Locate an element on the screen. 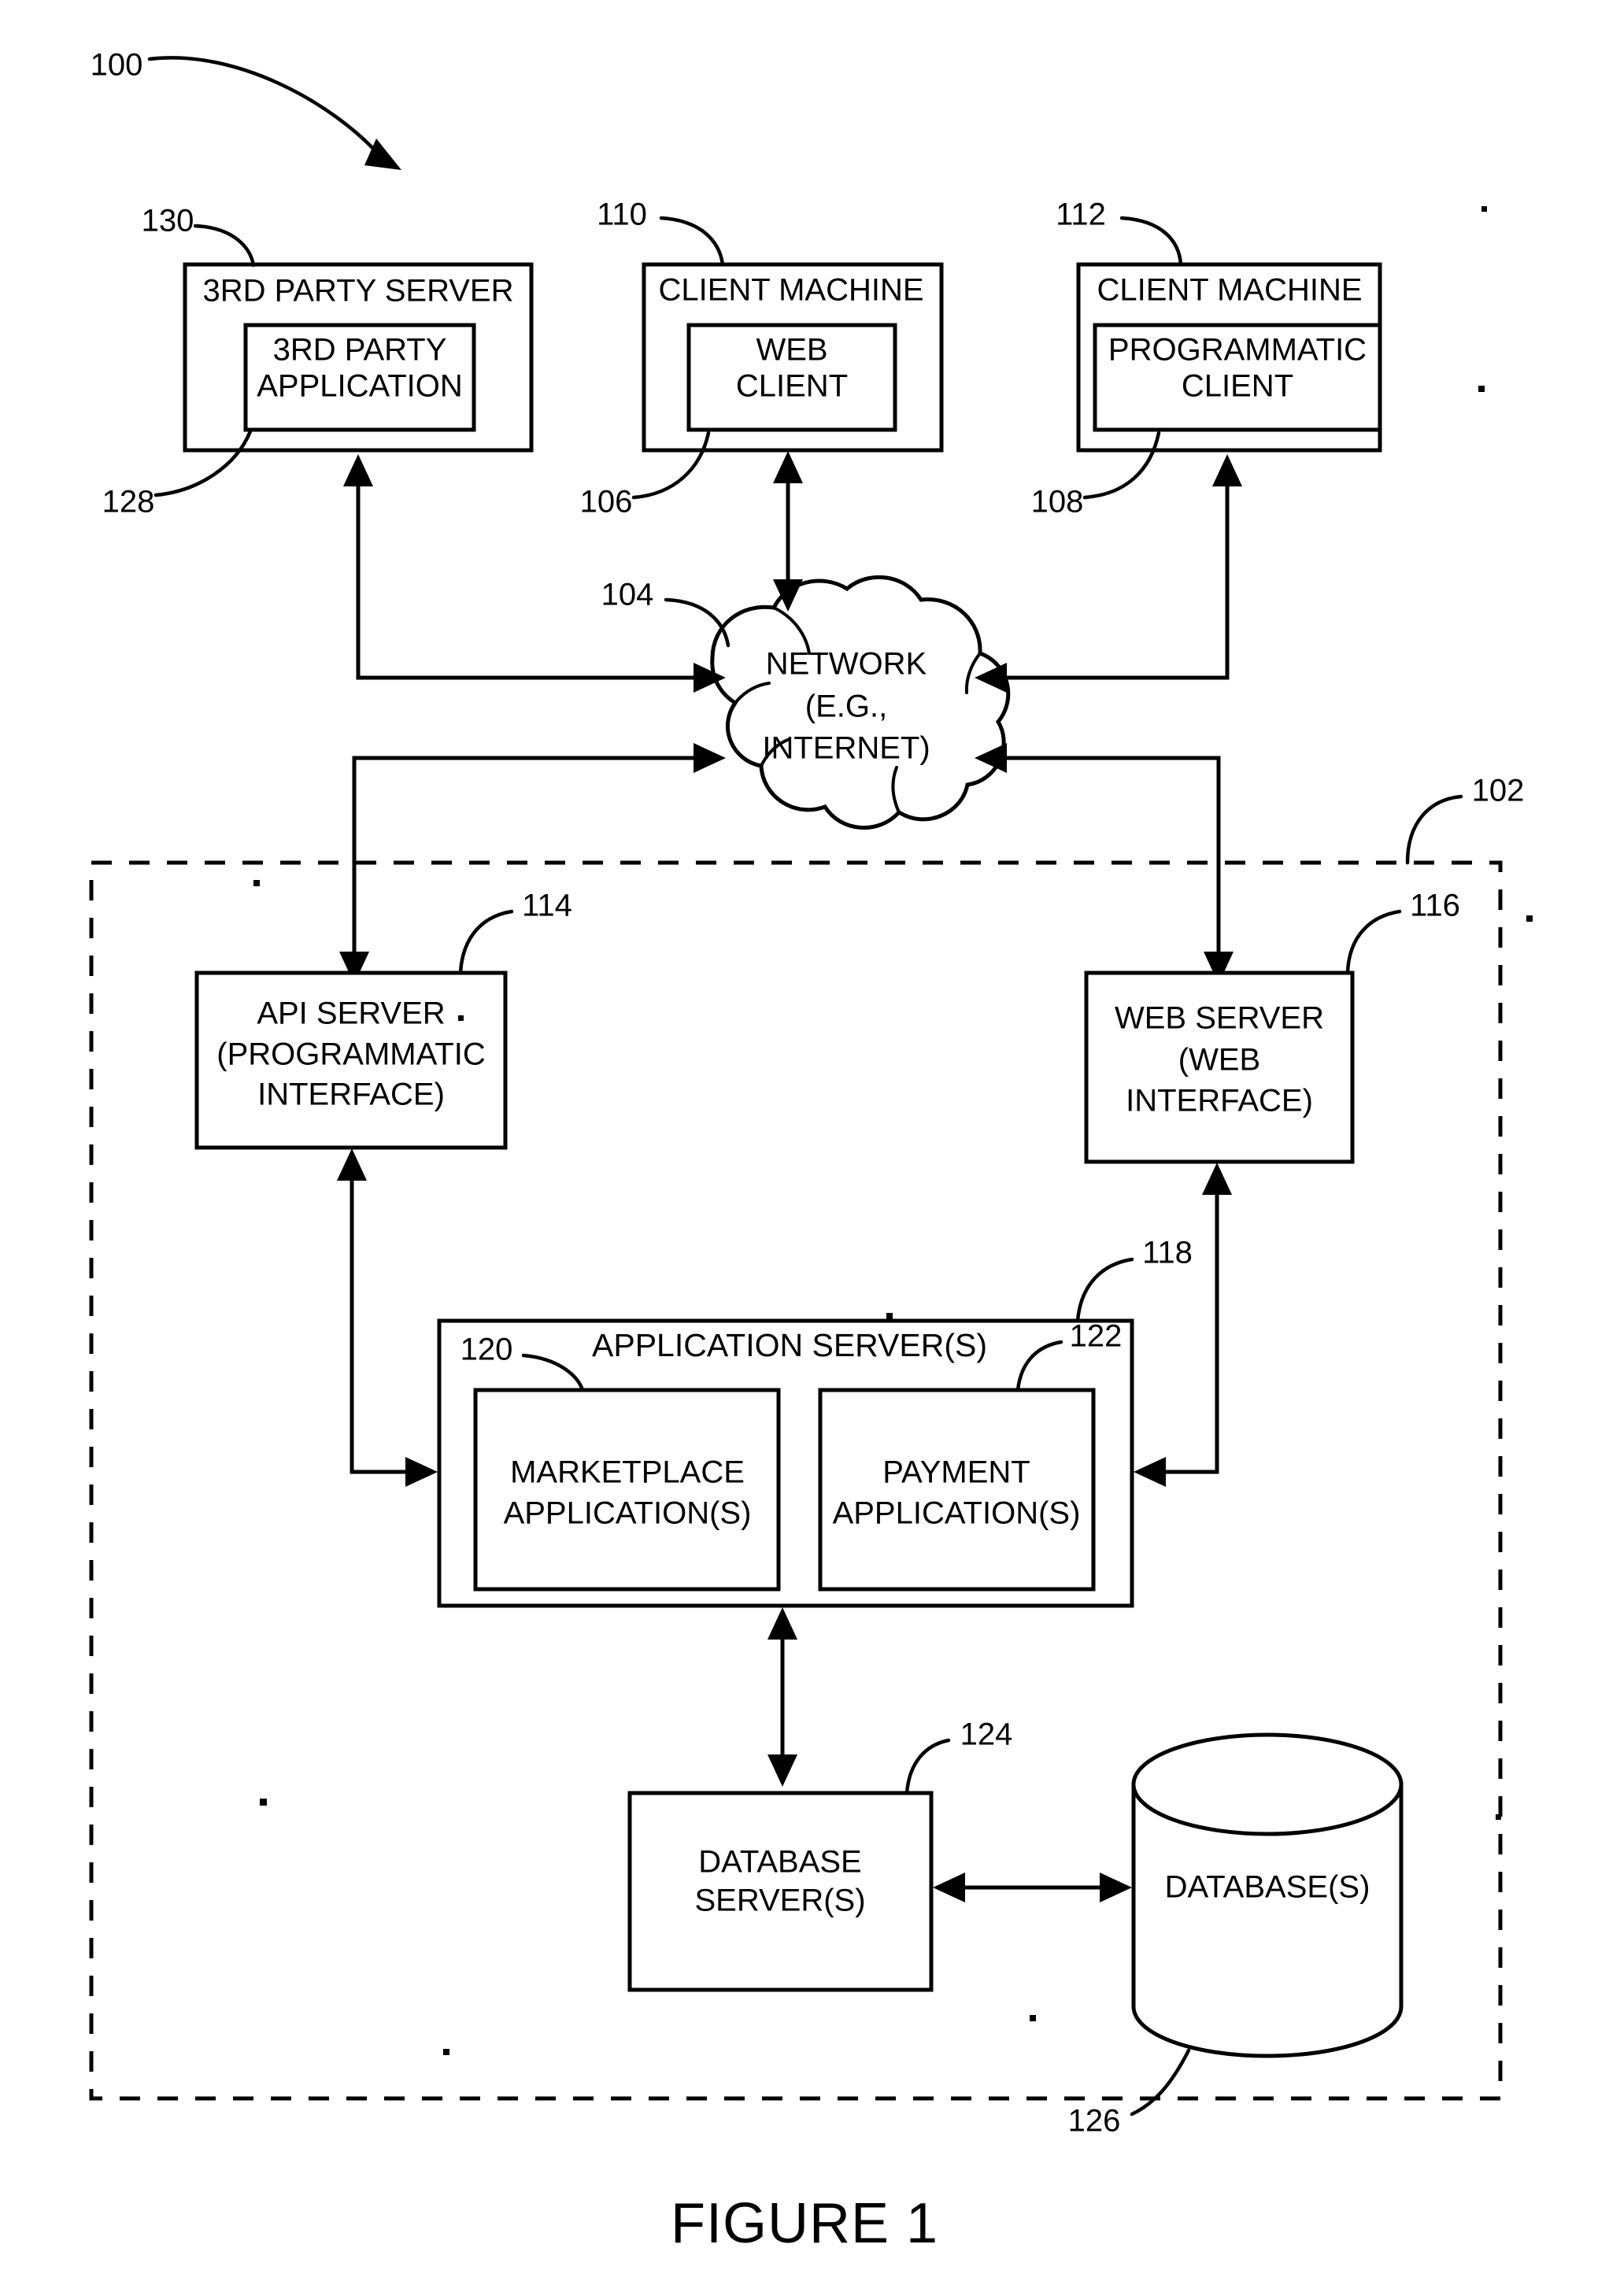 The width and height of the screenshot is (1609, 2296). ref-110: 110 is located at coordinates (622, 215).